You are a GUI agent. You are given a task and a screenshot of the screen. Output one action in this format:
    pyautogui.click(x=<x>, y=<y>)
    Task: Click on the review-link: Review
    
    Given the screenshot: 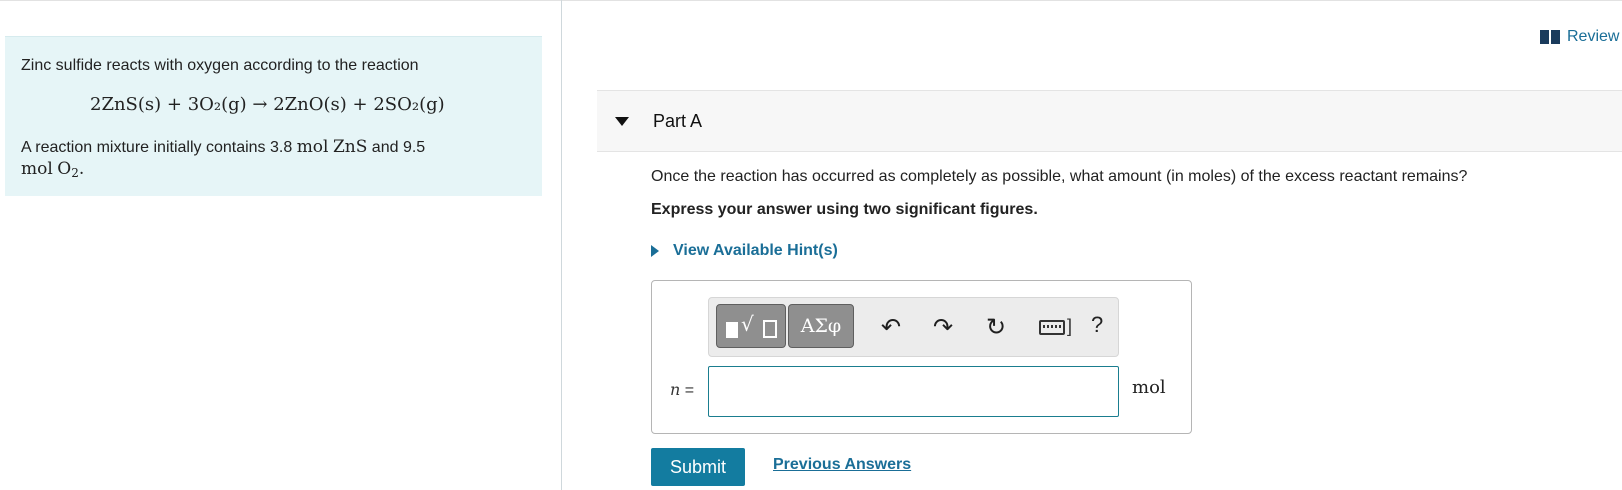 What is the action you would take?
    pyautogui.click(x=1579, y=37)
    